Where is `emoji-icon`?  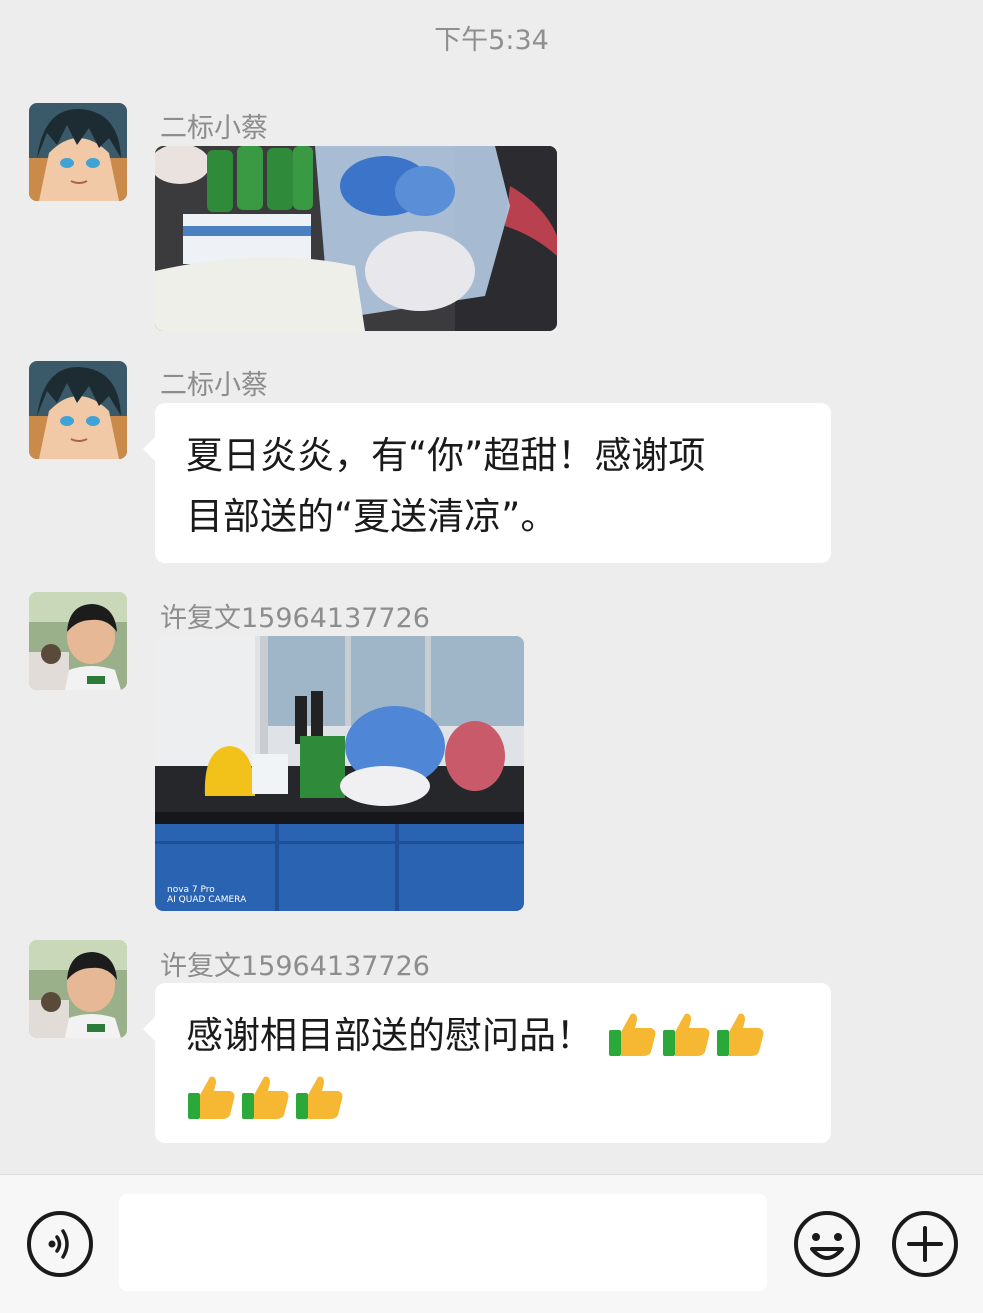 emoji-icon is located at coordinates (827, 1244).